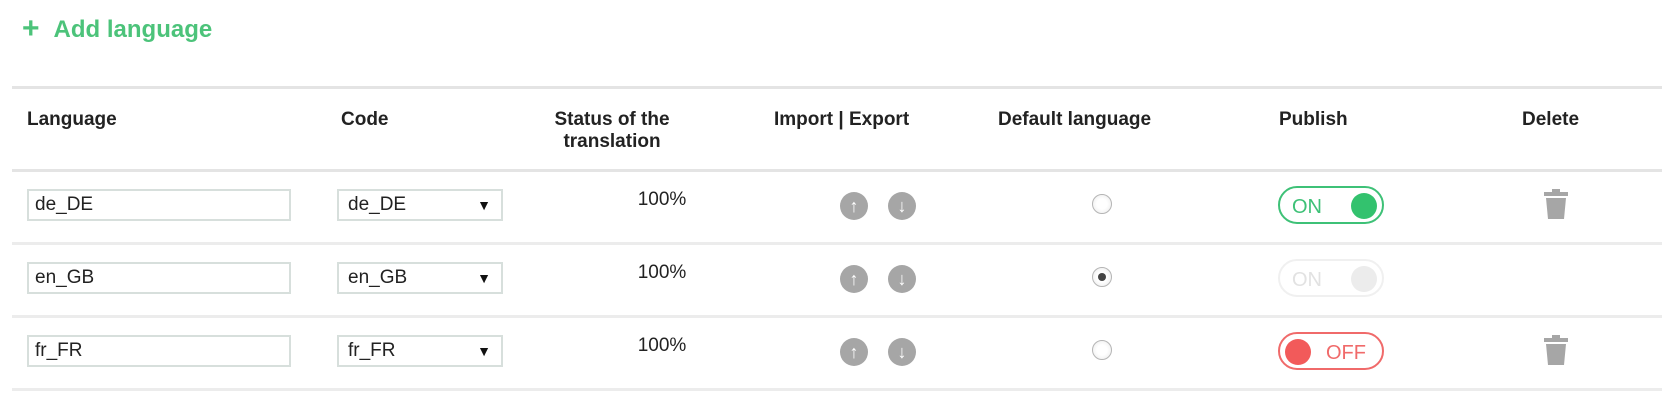 This screenshot has width=1675, height=401. What do you see at coordinates (372, 350) in the screenshot?
I see `code-select-value: fr_FR` at bounding box center [372, 350].